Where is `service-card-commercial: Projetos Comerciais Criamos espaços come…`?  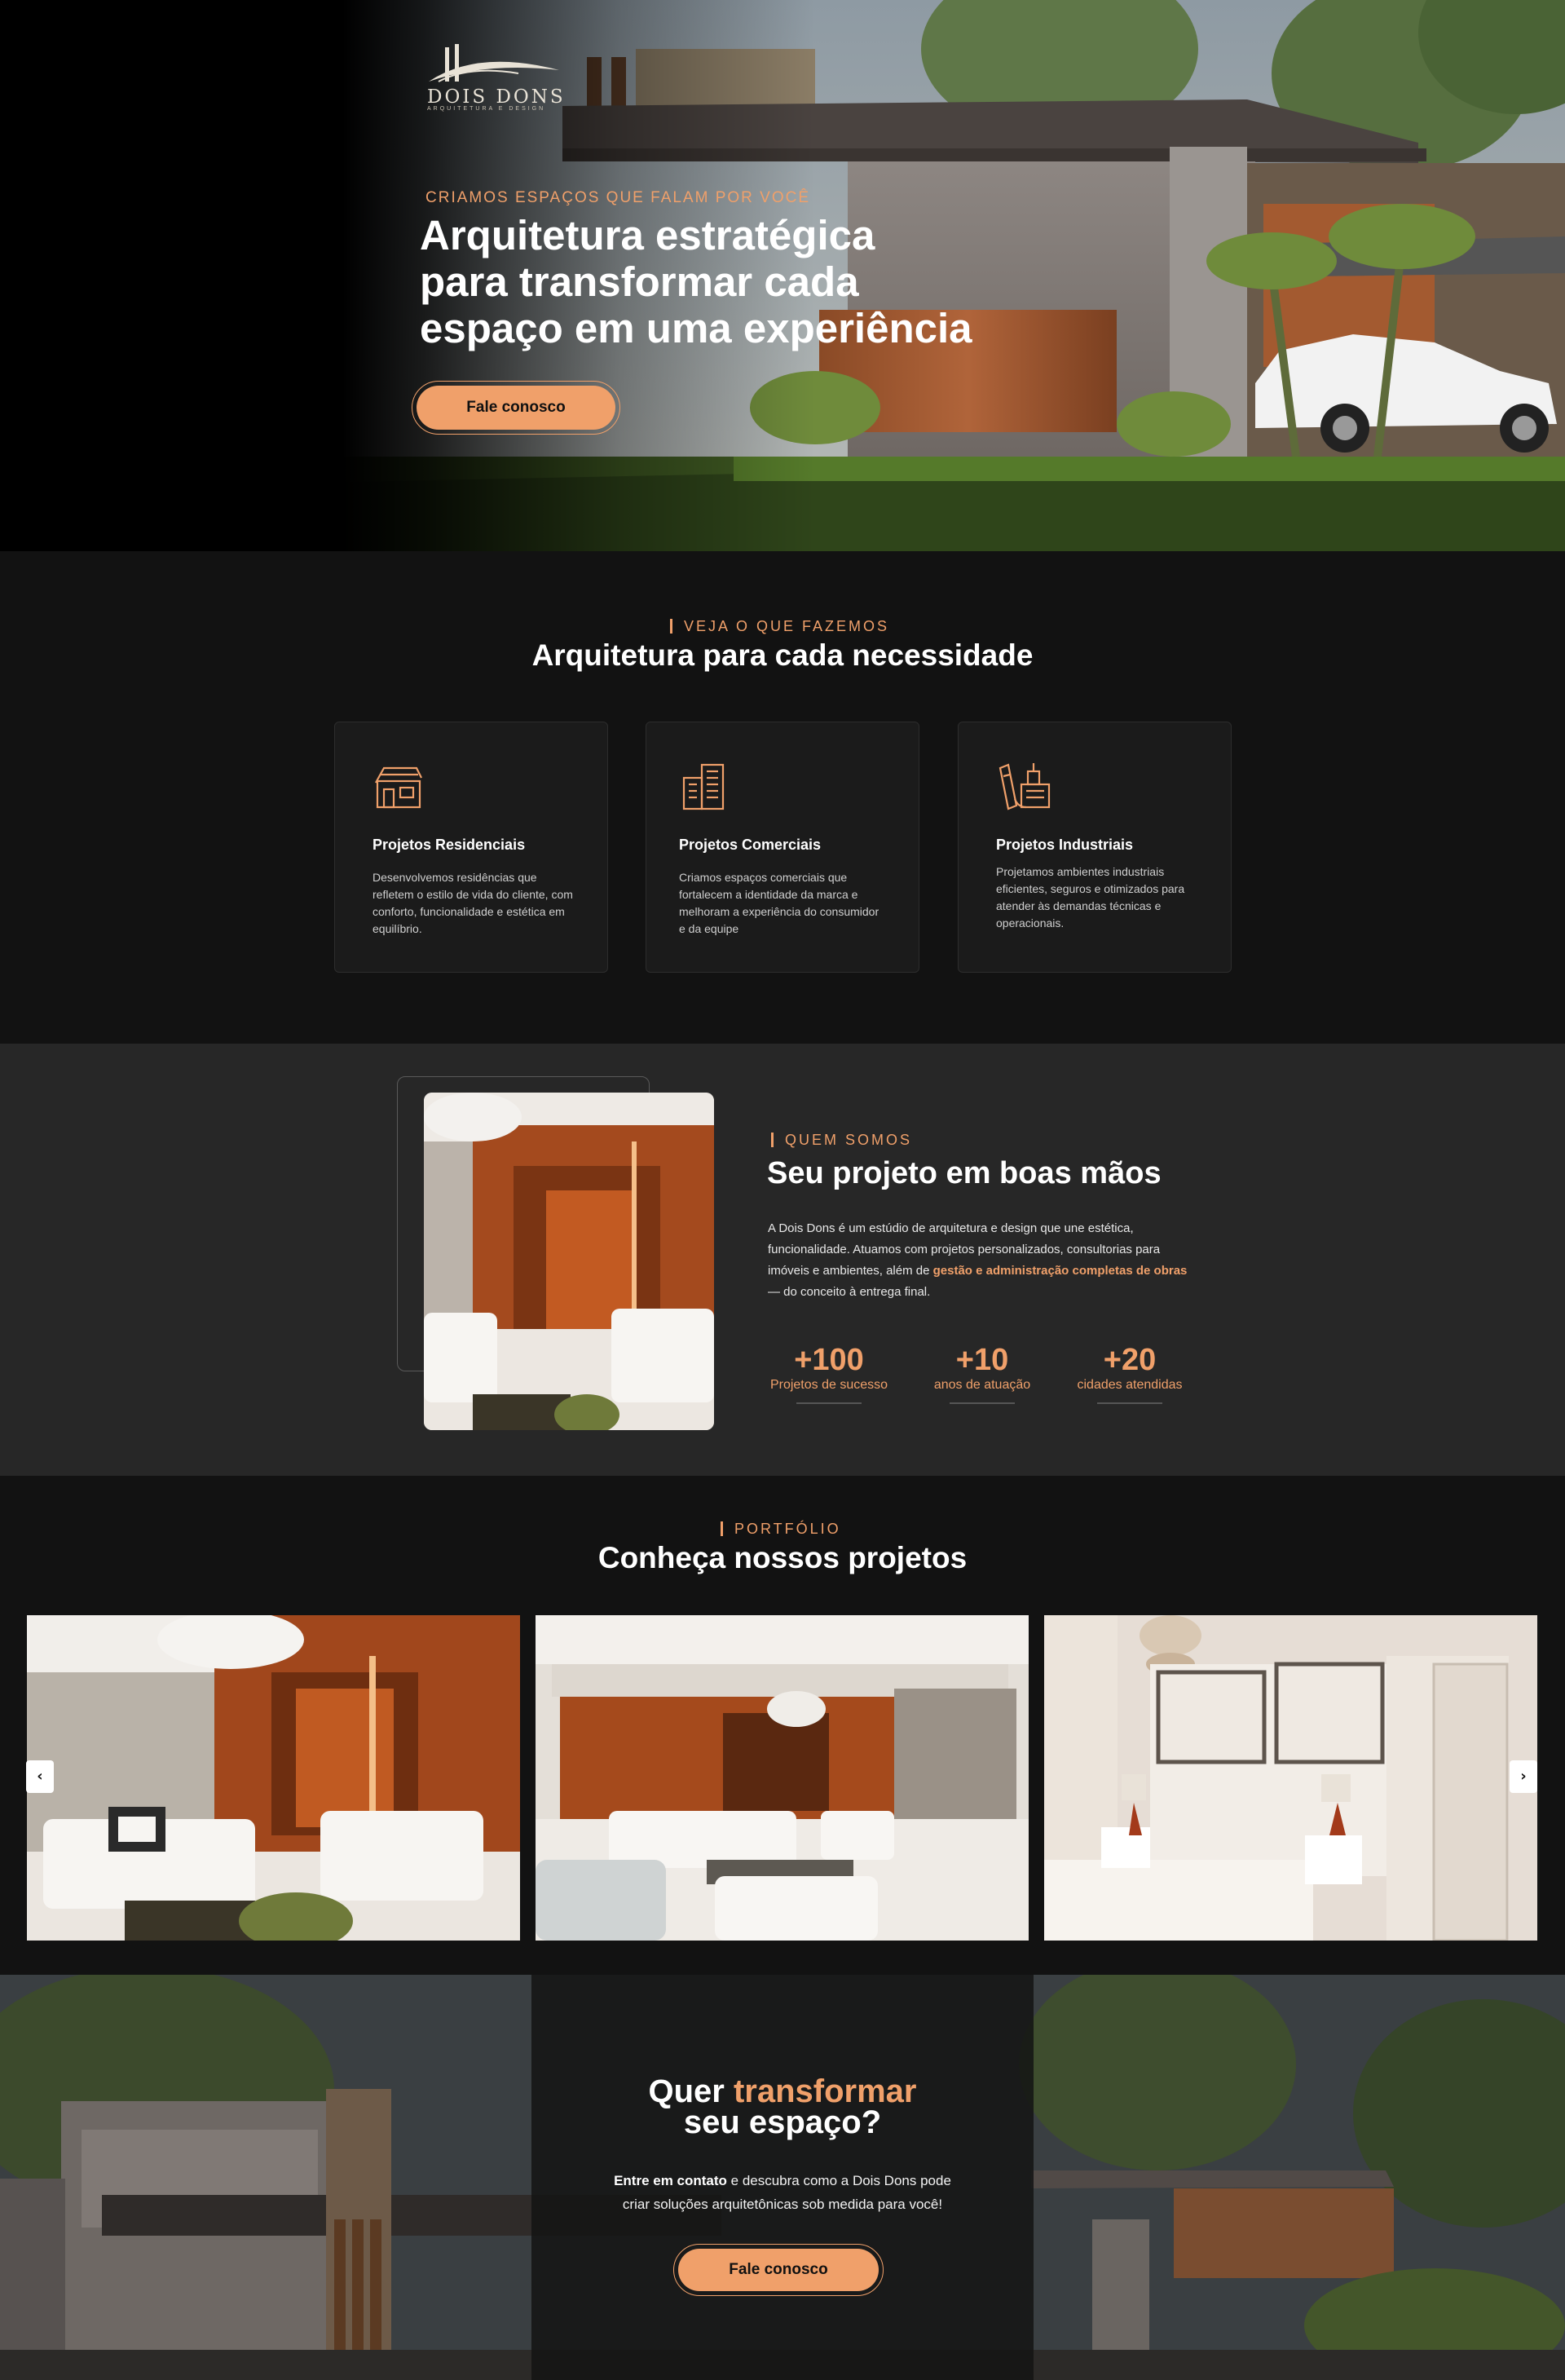
service-card-commercial: Projetos Comerciais Criamos espaços come… is located at coordinates (782, 848).